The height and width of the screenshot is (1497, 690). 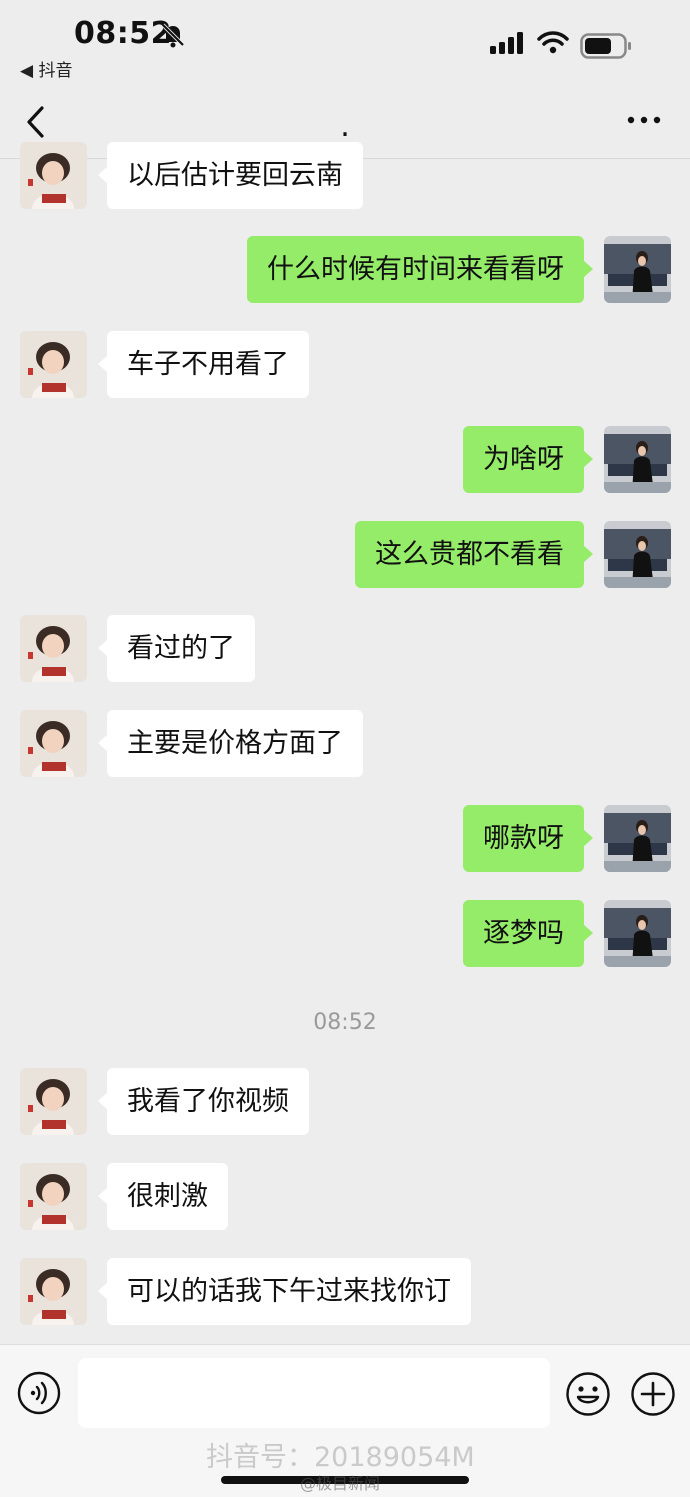 What do you see at coordinates (653, 1394) in the screenshot?
I see `plus-circle-icon` at bounding box center [653, 1394].